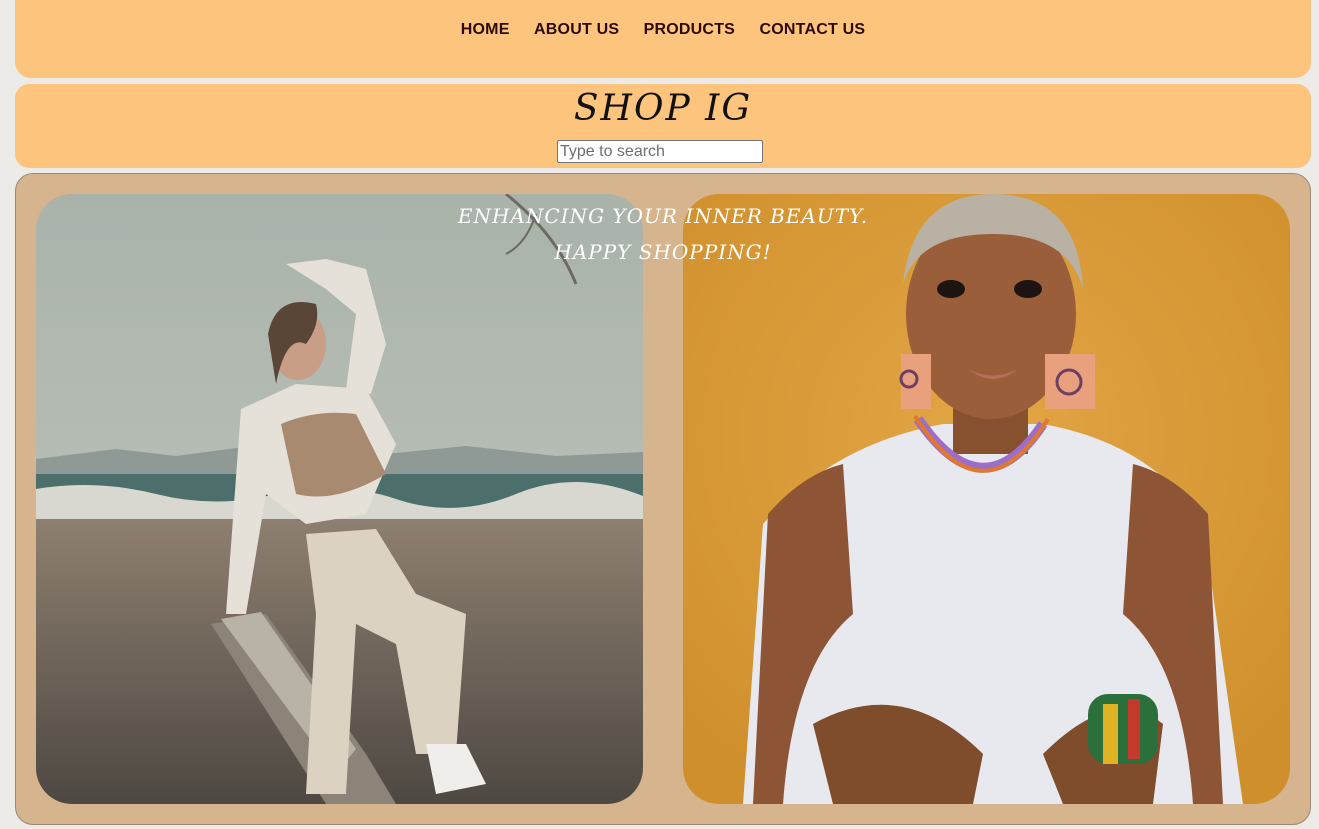 The width and height of the screenshot is (1319, 829). I want to click on site-header: SHOP IG, so click(663, 126).